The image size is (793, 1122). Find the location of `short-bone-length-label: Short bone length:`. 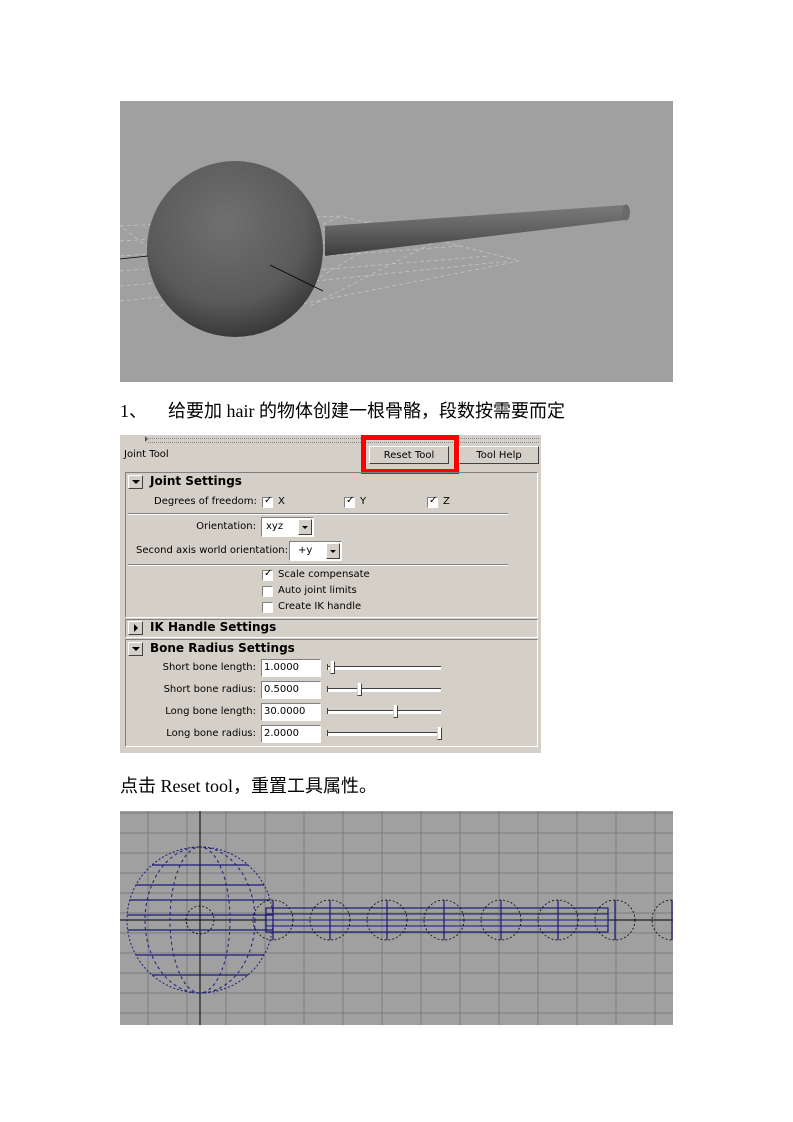

short-bone-length-label: Short bone length: is located at coordinates (209, 667).